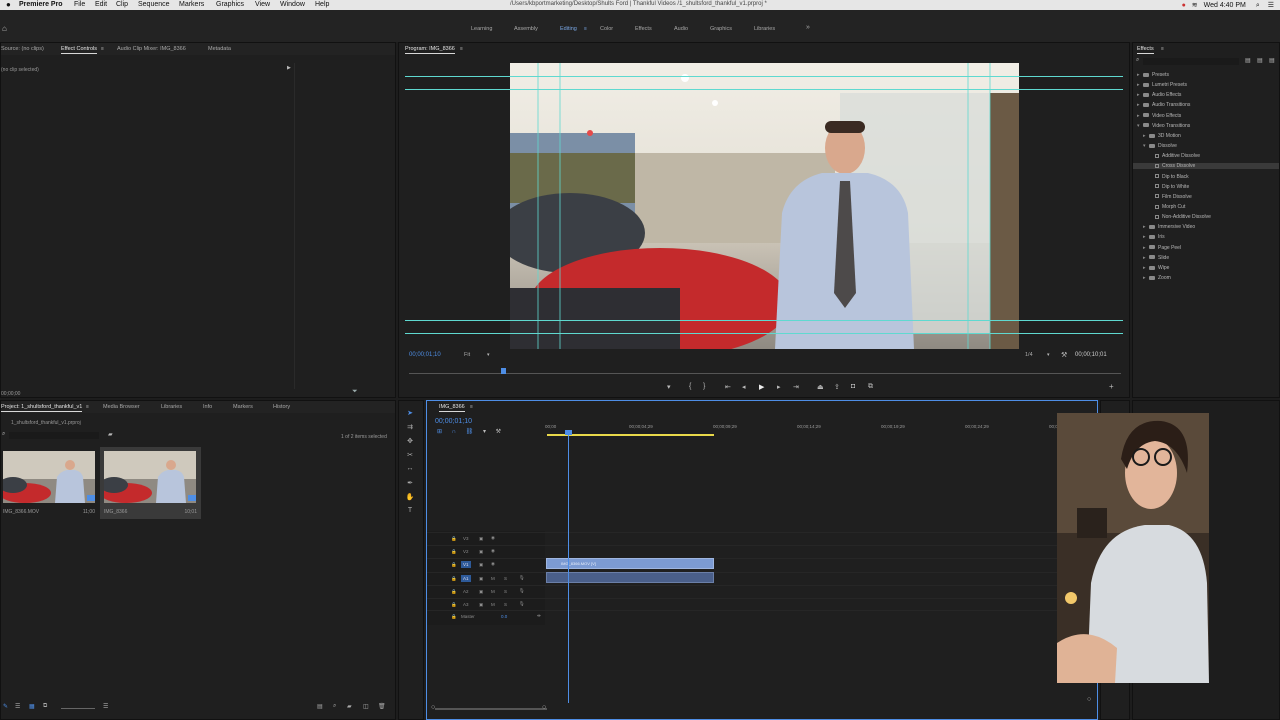 The image size is (1280, 720). Describe the element at coordinates (630, 563) in the screenshot. I see `video-clip: IMG_8366.MOV [V]` at that location.